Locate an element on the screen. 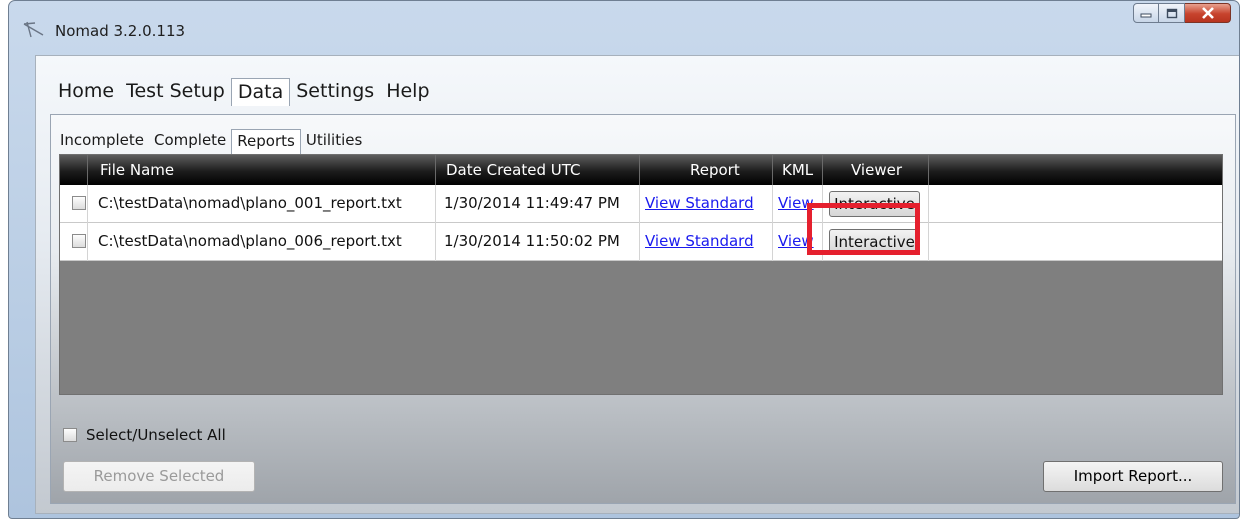  maximize-button is located at coordinates (1172, 13).